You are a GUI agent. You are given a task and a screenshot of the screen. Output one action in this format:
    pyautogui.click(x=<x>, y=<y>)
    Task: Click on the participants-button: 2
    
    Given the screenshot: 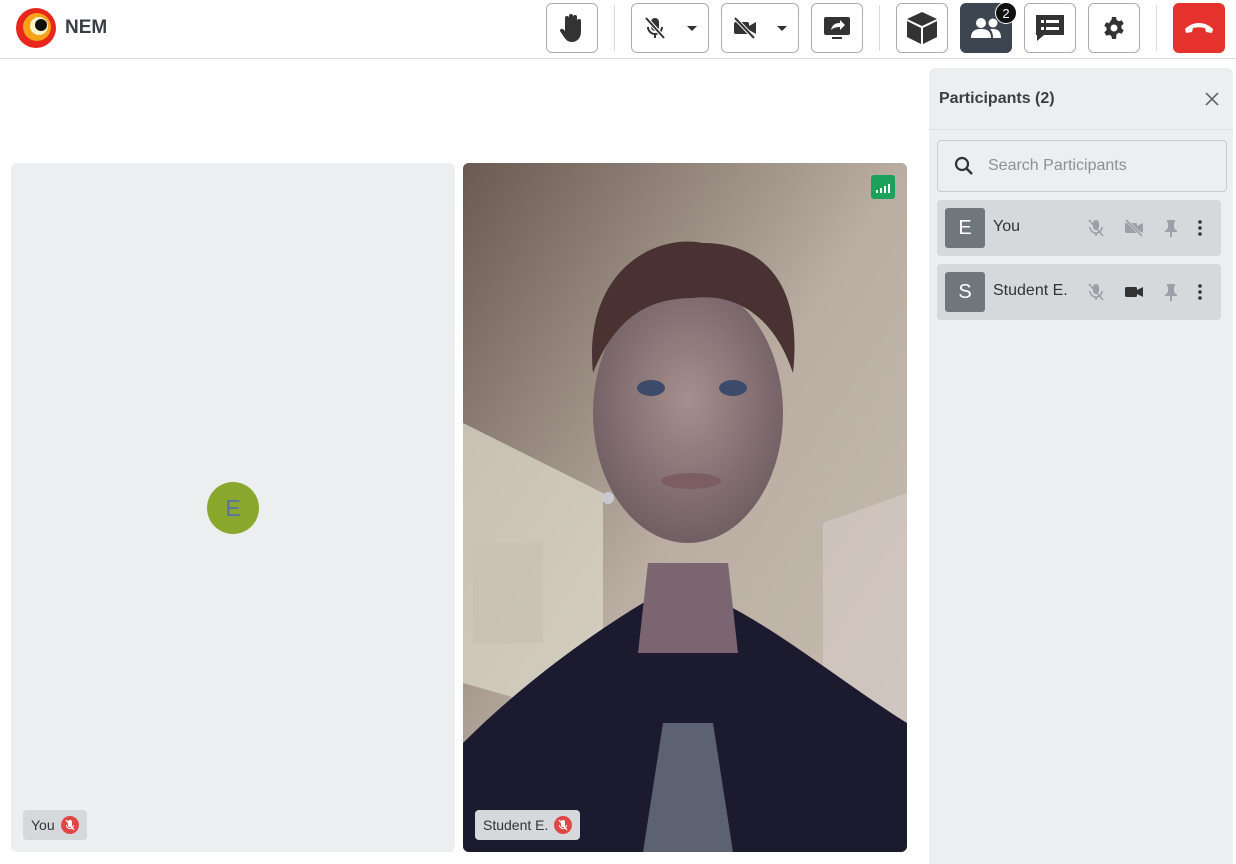 What is the action you would take?
    pyautogui.click(x=988, y=27)
    